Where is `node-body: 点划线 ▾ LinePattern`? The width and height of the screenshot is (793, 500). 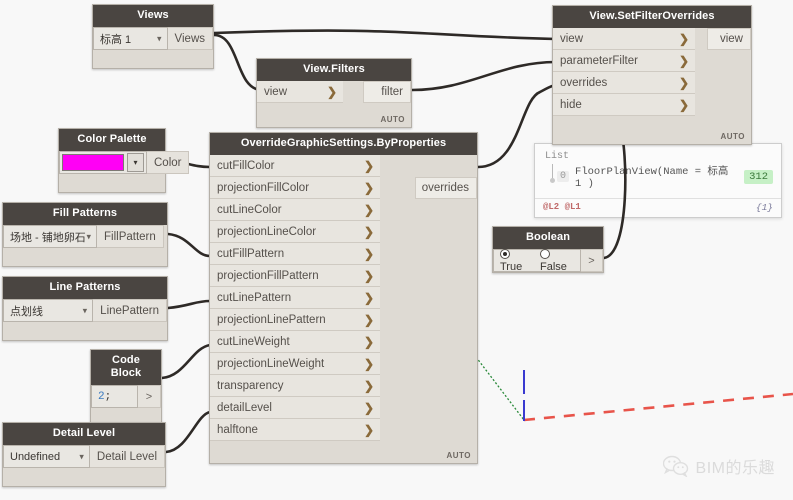
node-body: 点划线 ▾ LinePattern is located at coordinates (85, 319).